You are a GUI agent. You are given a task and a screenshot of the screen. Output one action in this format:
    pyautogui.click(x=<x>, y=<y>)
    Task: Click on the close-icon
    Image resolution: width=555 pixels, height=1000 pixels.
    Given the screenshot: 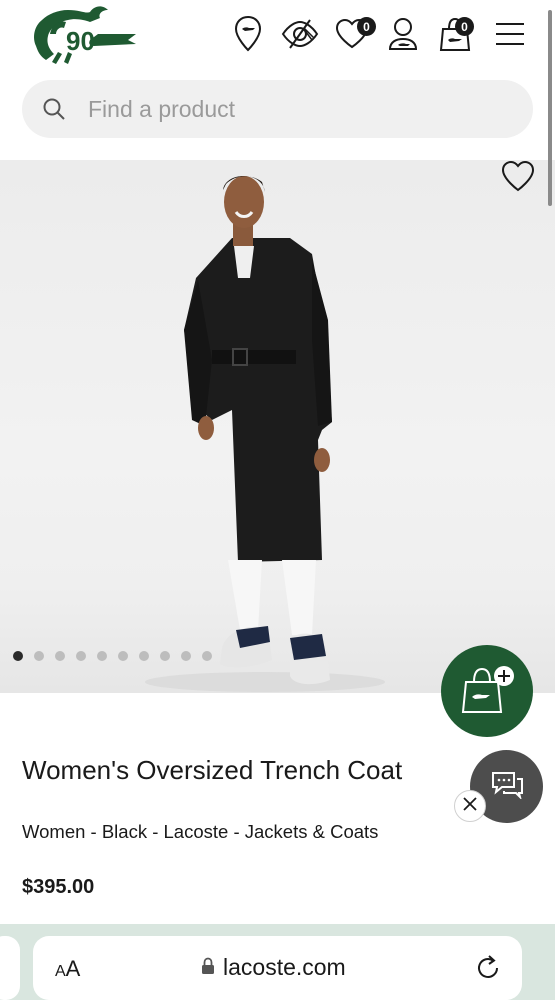 What is the action you would take?
    pyautogui.click(x=470, y=806)
    